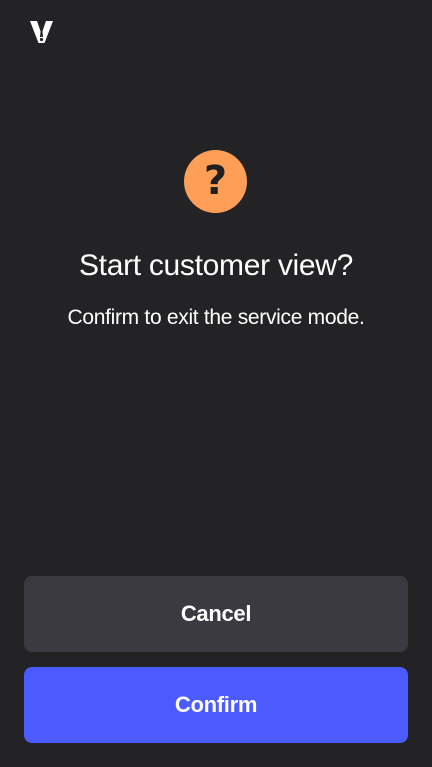  What do you see at coordinates (216, 317) in the screenshot?
I see `dialog-message: Confirm to exit the service mode.` at bounding box center [216, 317].